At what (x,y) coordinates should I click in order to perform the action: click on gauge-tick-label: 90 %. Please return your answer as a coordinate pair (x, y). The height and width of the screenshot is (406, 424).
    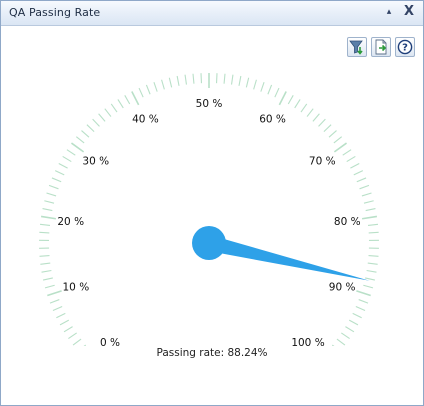
    Looking at the image, I should click on (342, 287).